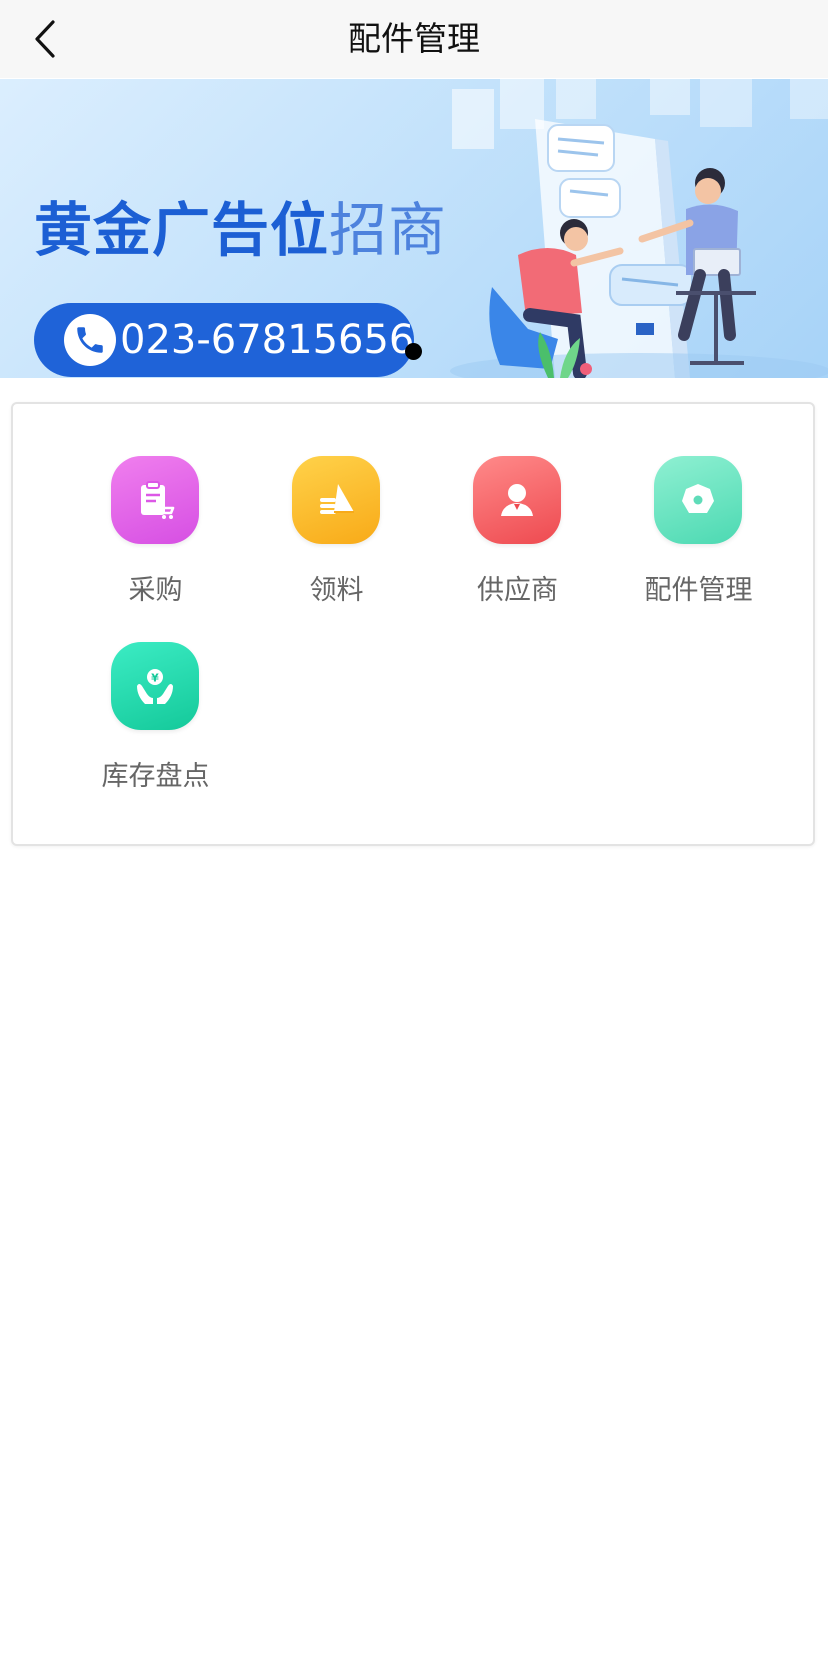  I want to click on supplier-person-icon, so click(517, 500).